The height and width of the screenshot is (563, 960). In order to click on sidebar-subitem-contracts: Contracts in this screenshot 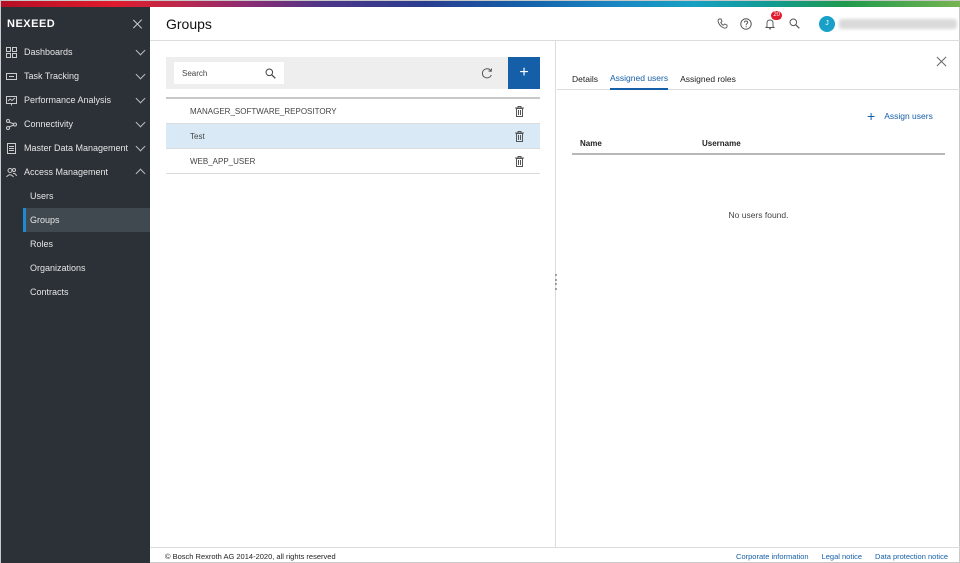, I will do `click(75, 292)`.